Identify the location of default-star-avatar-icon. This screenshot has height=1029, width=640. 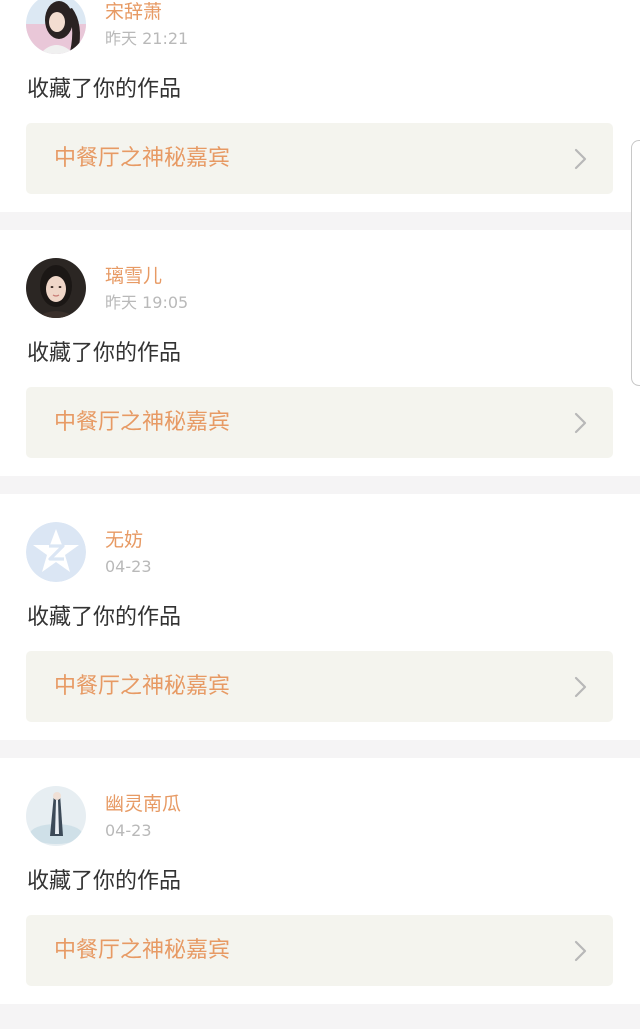
(56, 552).